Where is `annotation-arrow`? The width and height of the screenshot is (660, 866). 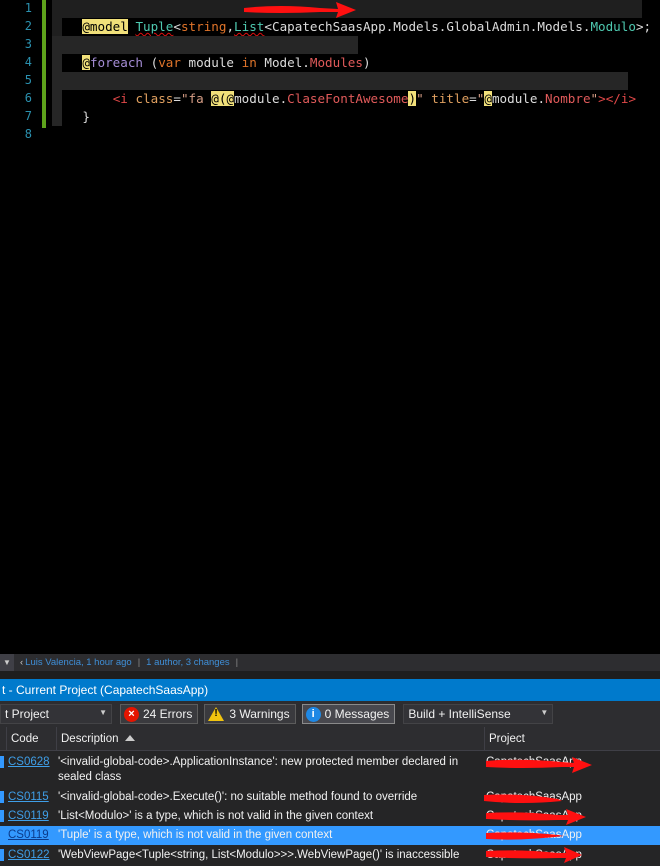 annotation-arrow is located at coordinates (300, 10).